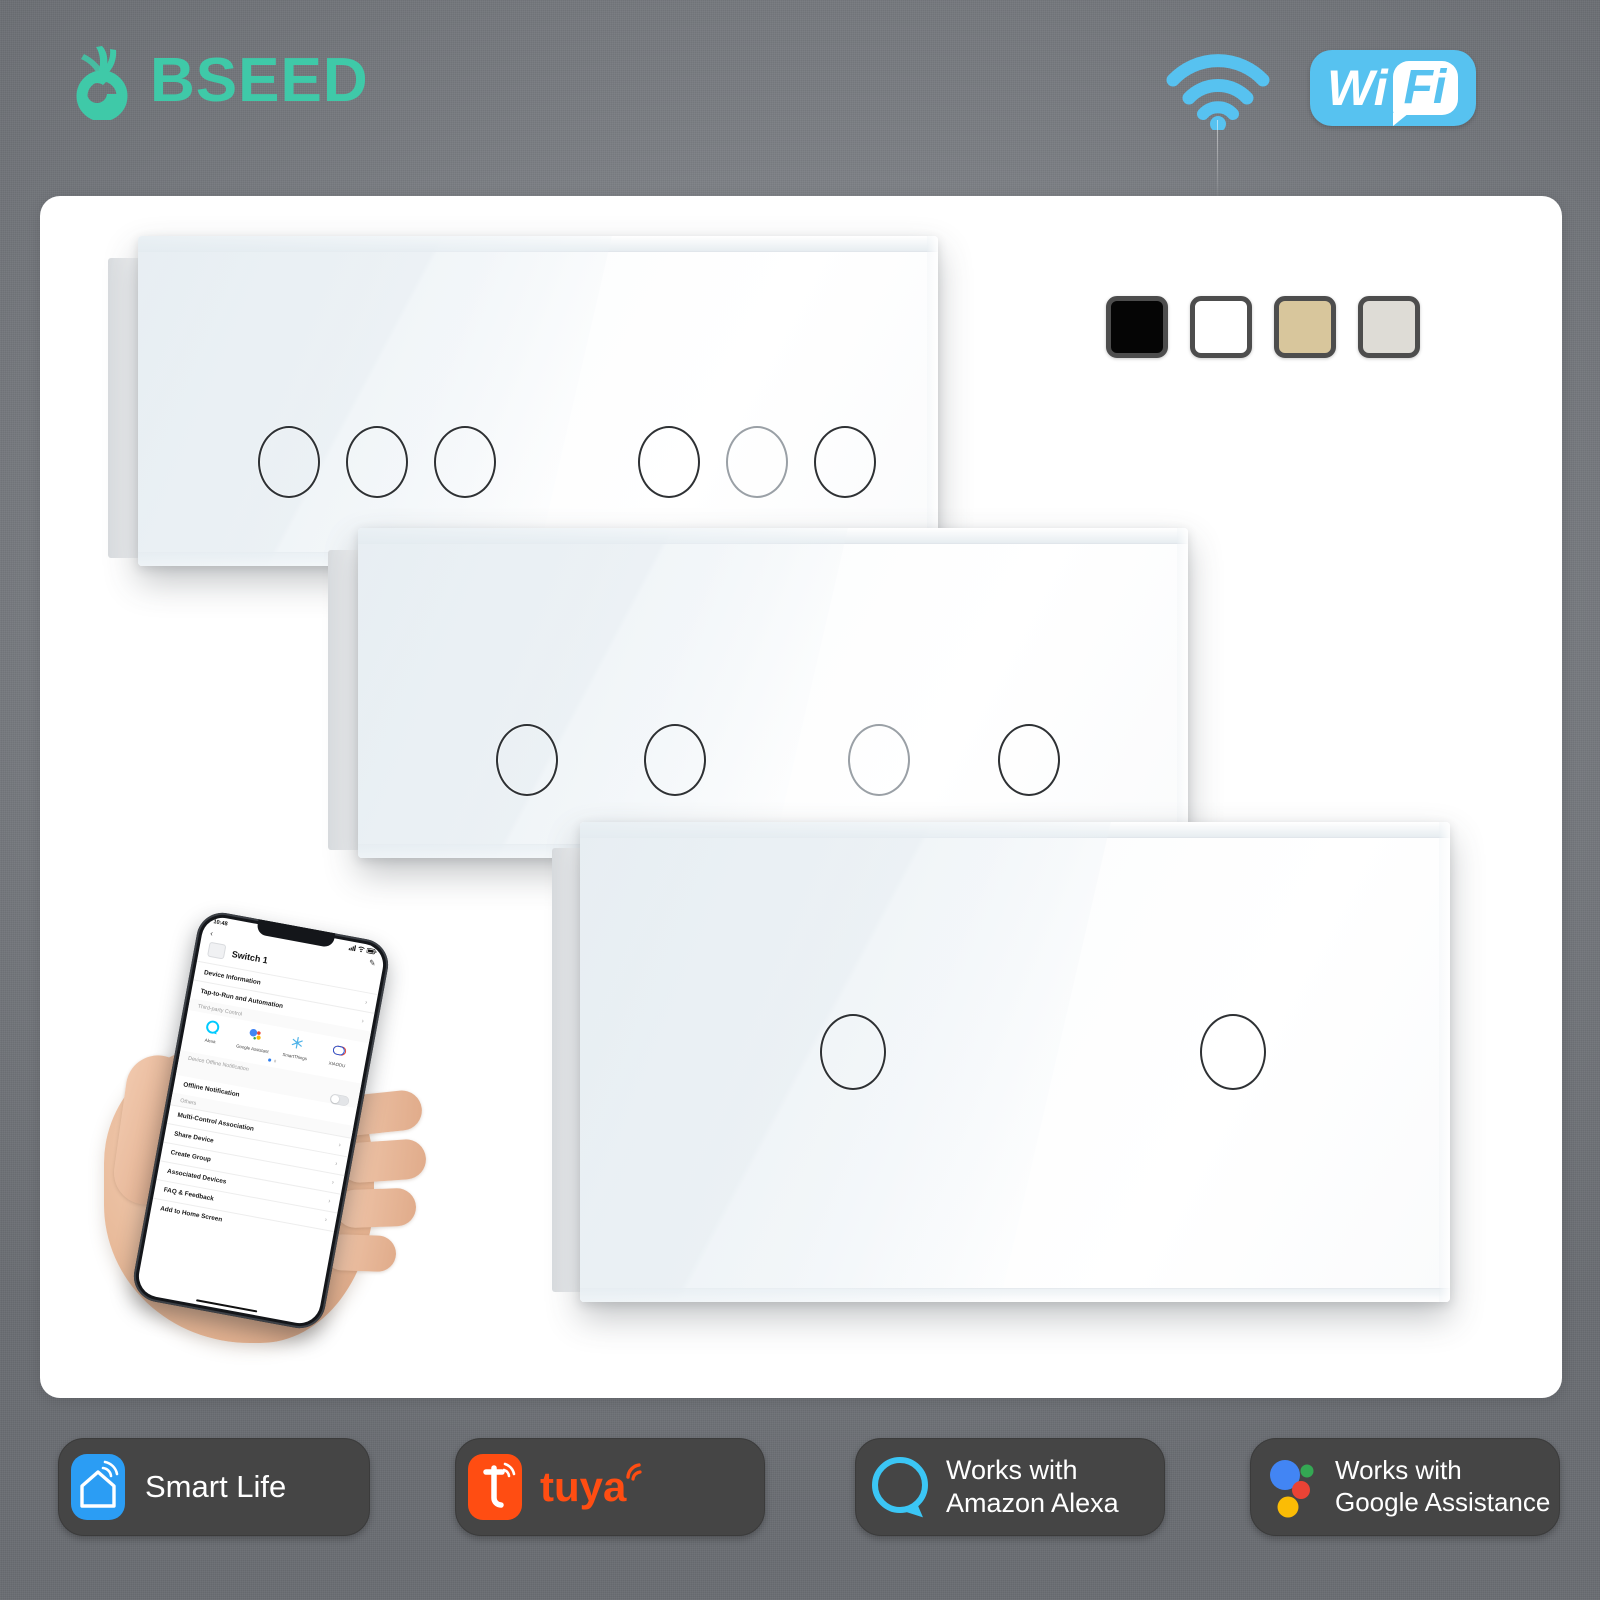 Image resolution: width=1600 pixels, height=1600 pixels. Describe the element at coordinates (634, 1472) in the screenshot. I see `tuya-signal-icon` at that location.